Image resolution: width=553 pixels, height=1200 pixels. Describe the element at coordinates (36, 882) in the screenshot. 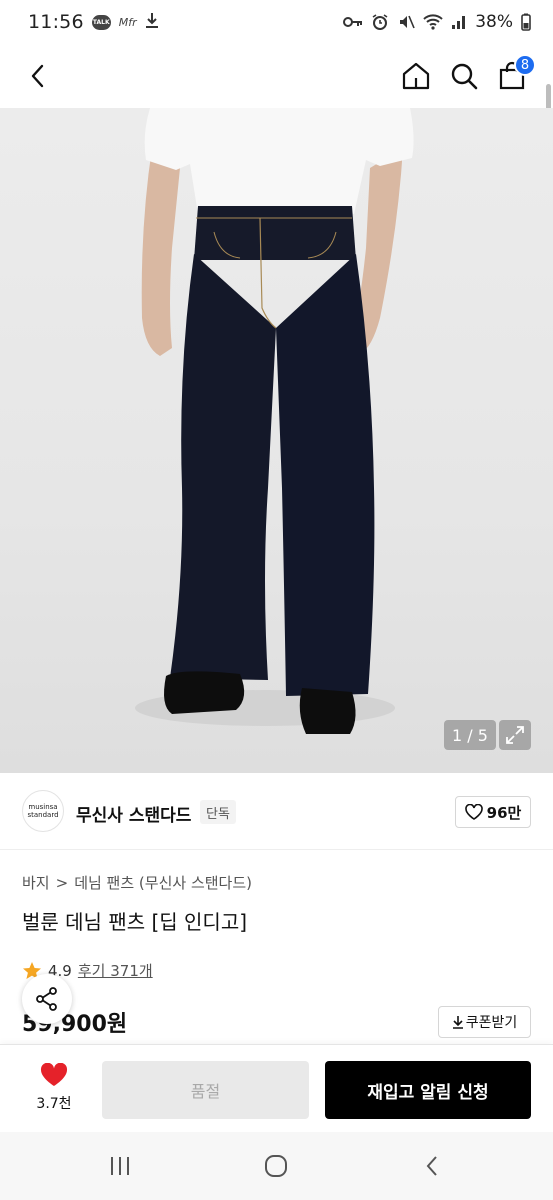

I see `breadcrumb-category: 바지` at that location.